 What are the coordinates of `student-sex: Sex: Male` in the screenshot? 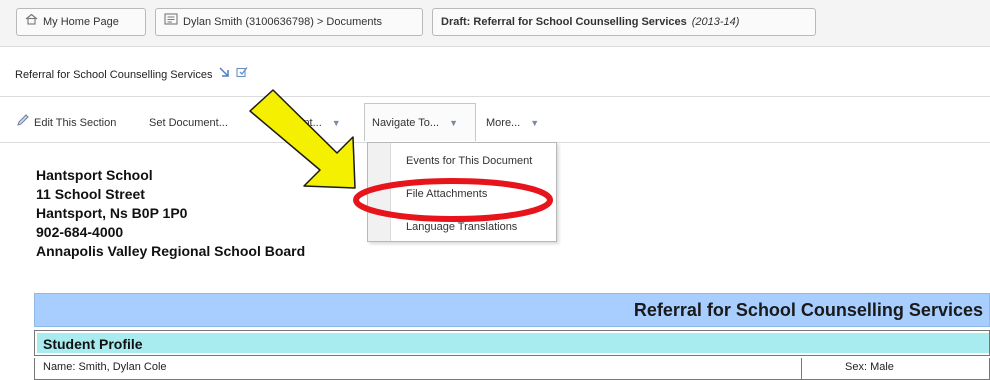 It's located at (869, 367).